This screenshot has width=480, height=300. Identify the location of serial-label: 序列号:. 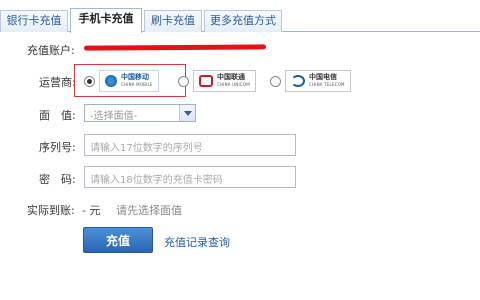
(57, 147).